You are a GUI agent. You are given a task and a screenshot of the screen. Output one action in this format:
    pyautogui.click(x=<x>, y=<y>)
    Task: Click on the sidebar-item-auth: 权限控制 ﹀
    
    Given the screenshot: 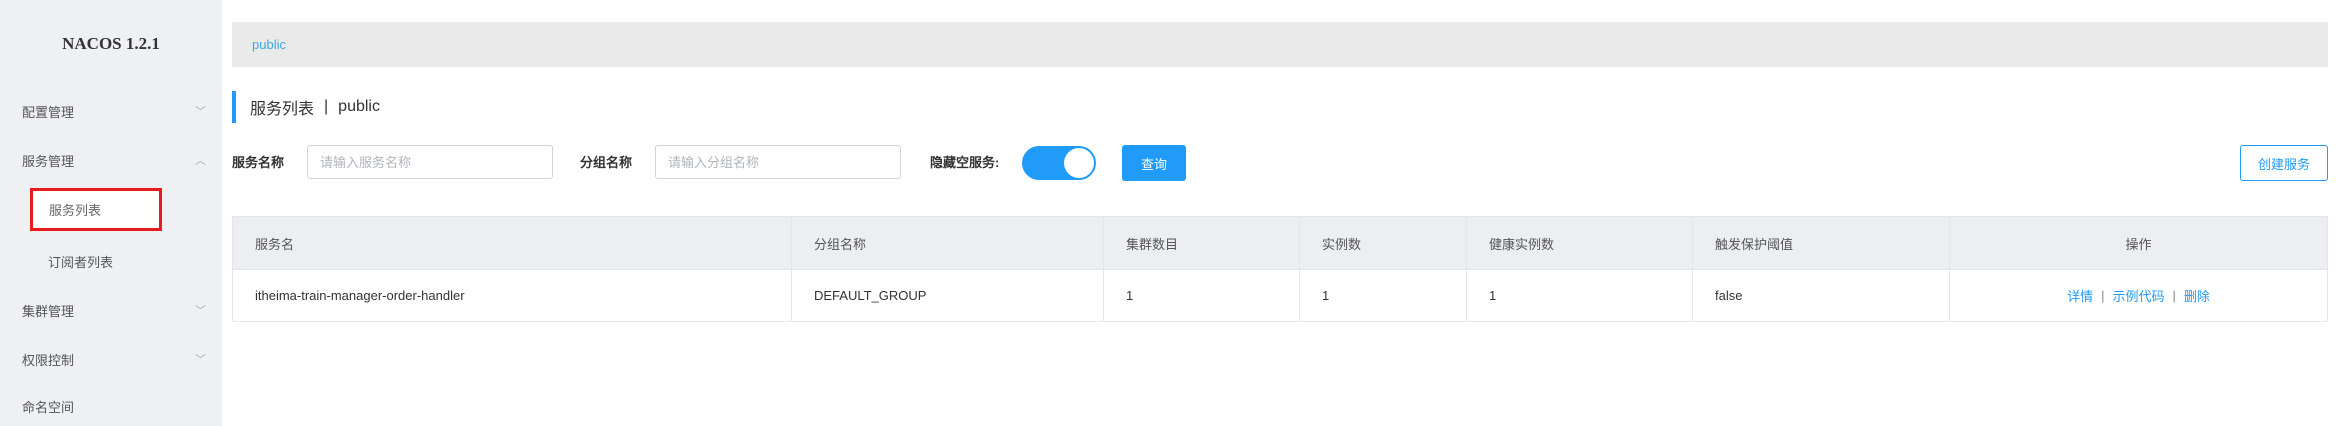 What is the action you would take?
    pyautogui.click(x=111, y=359)
    